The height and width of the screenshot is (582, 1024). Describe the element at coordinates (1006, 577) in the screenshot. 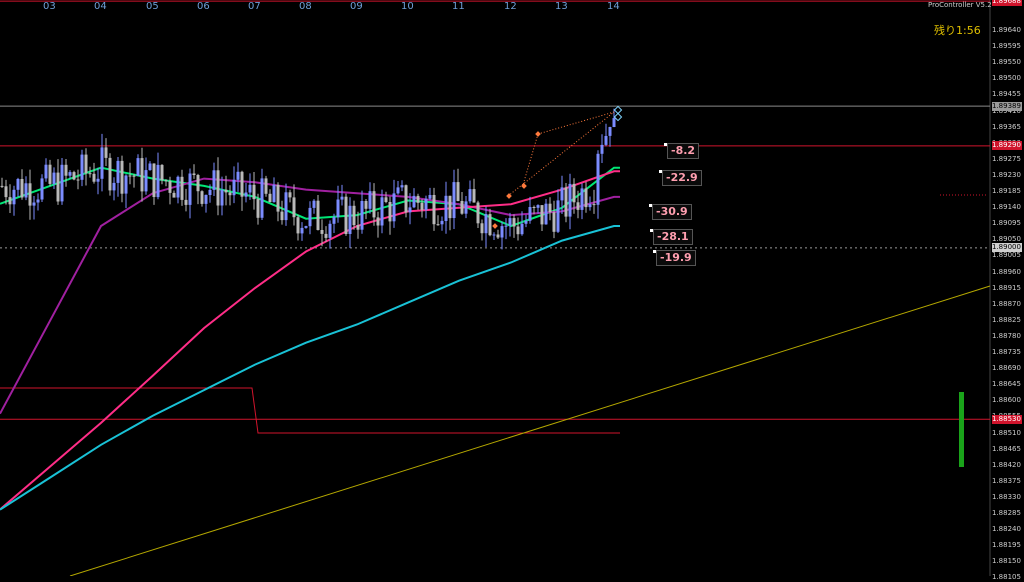

I see `price-tick: 1.88105` at that location.